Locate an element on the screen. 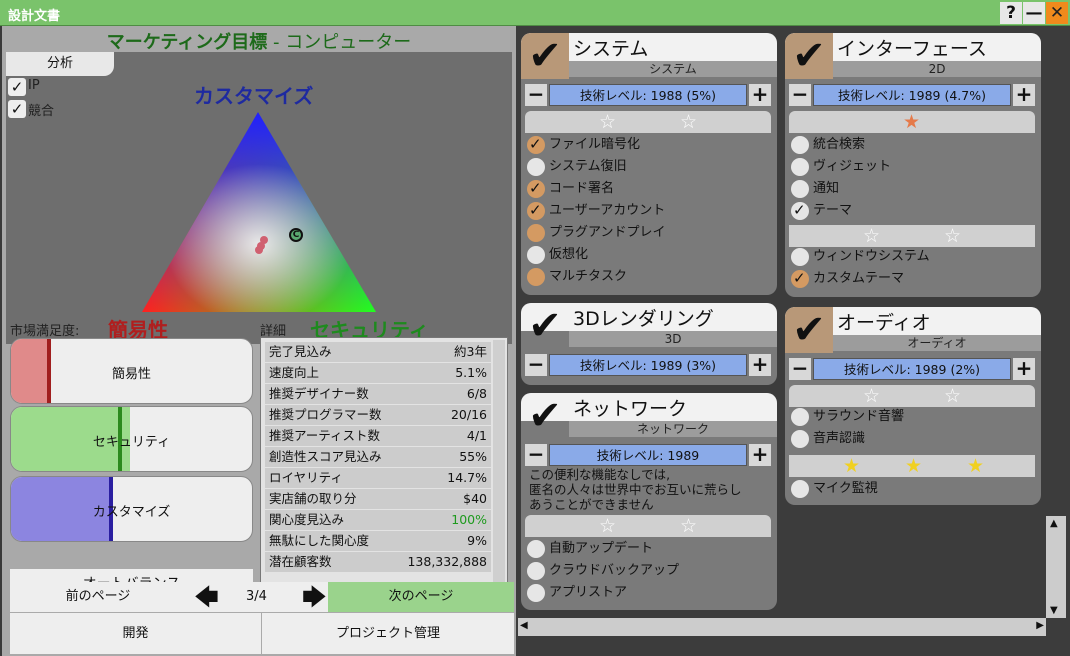 Image resolution: width=1070 pixels, height=656 pixels. slider-security: セキュリティ is located at coordinates (131, 439).